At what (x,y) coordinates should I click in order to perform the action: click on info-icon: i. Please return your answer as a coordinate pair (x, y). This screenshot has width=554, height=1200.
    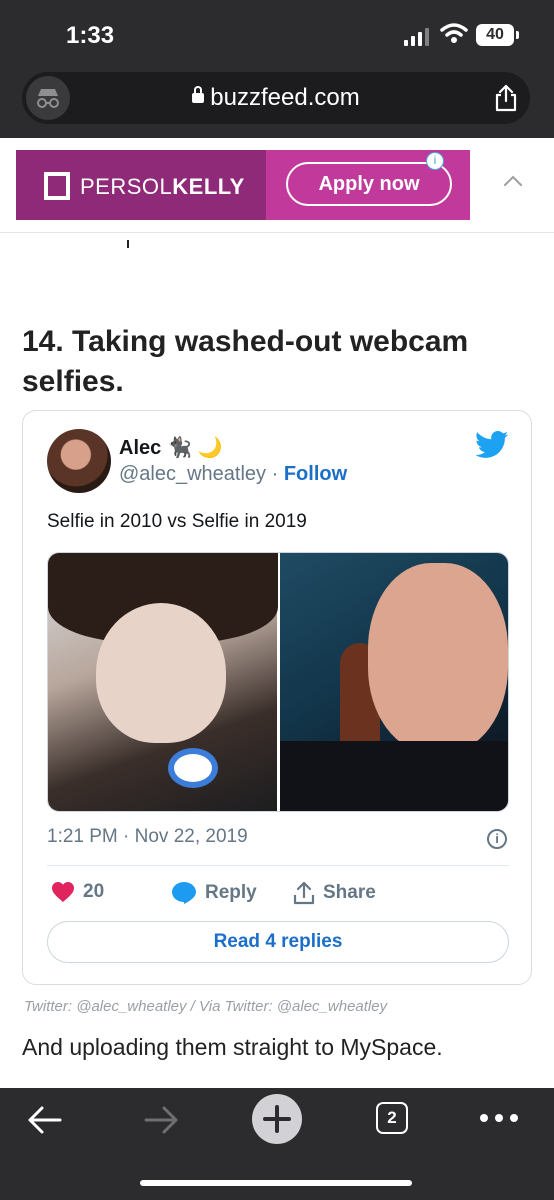
    Looking at the image, I should click on (497, 839).